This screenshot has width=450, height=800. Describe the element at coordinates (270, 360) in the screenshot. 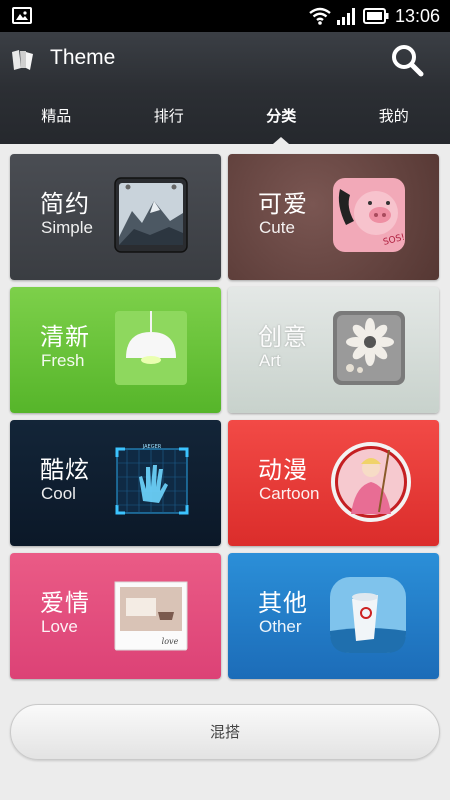

I see `category-name-en: Art` at that location.